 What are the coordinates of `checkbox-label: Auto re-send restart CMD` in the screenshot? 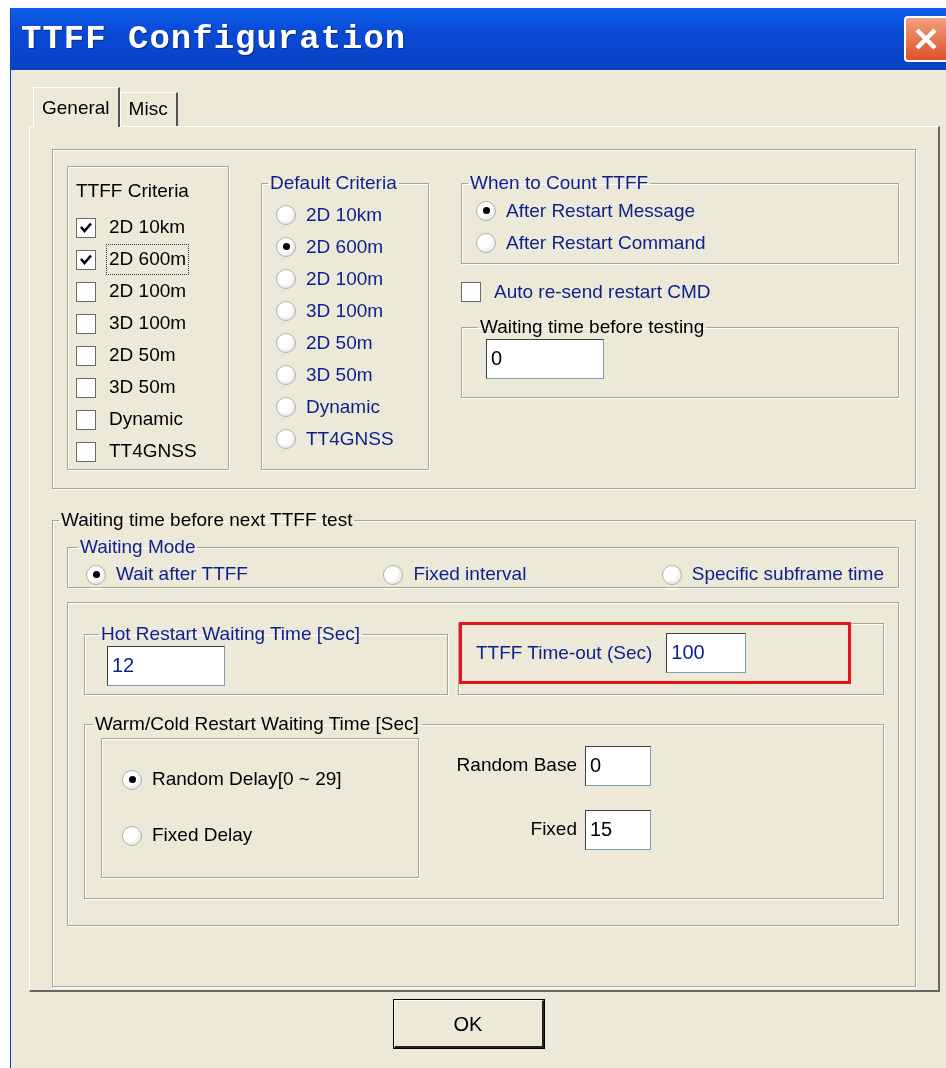 It's located at (602, 292).